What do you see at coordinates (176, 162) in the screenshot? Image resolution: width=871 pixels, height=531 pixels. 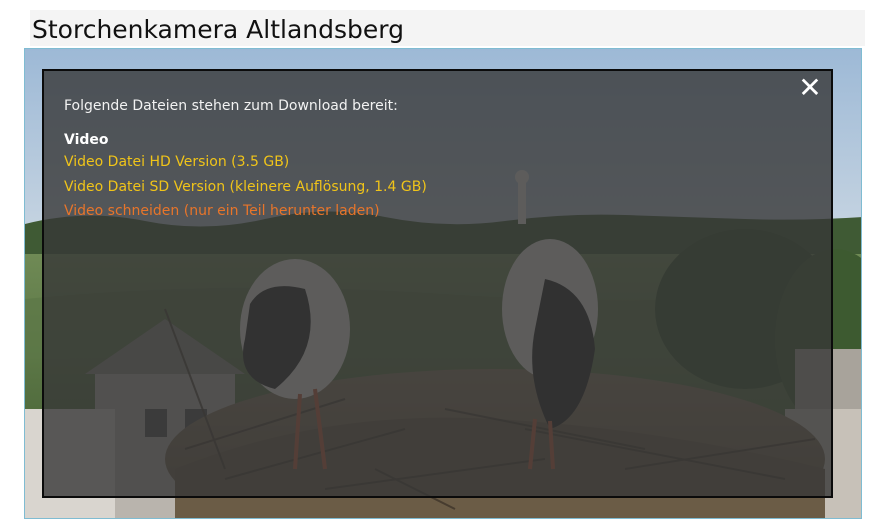 I see `video-hd-download-link: Video Datei HD Version (3.5 GB)` at bounding box center [176, 162].